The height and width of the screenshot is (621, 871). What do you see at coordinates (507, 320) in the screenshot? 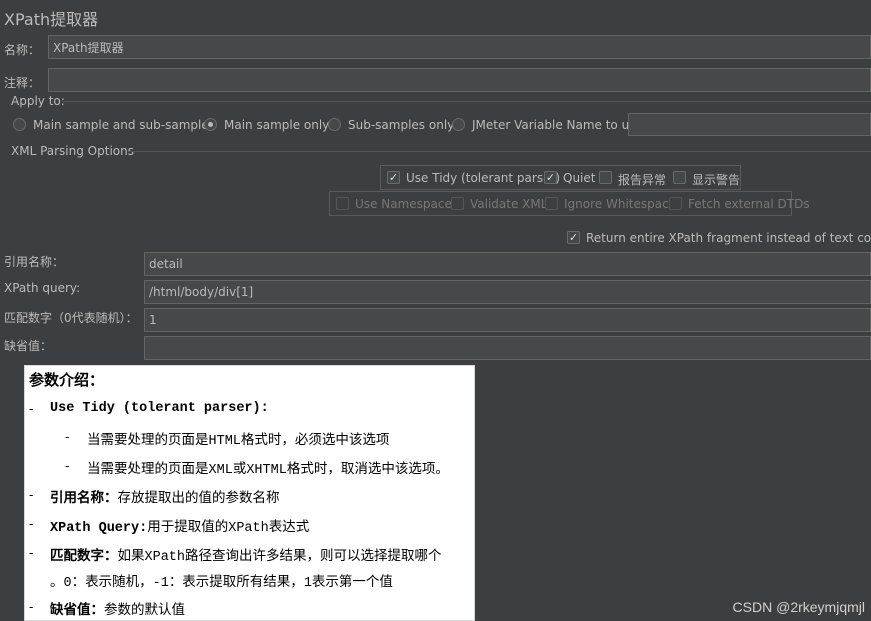
I see `match-no-input: 1` at bounding box center [507, 320].